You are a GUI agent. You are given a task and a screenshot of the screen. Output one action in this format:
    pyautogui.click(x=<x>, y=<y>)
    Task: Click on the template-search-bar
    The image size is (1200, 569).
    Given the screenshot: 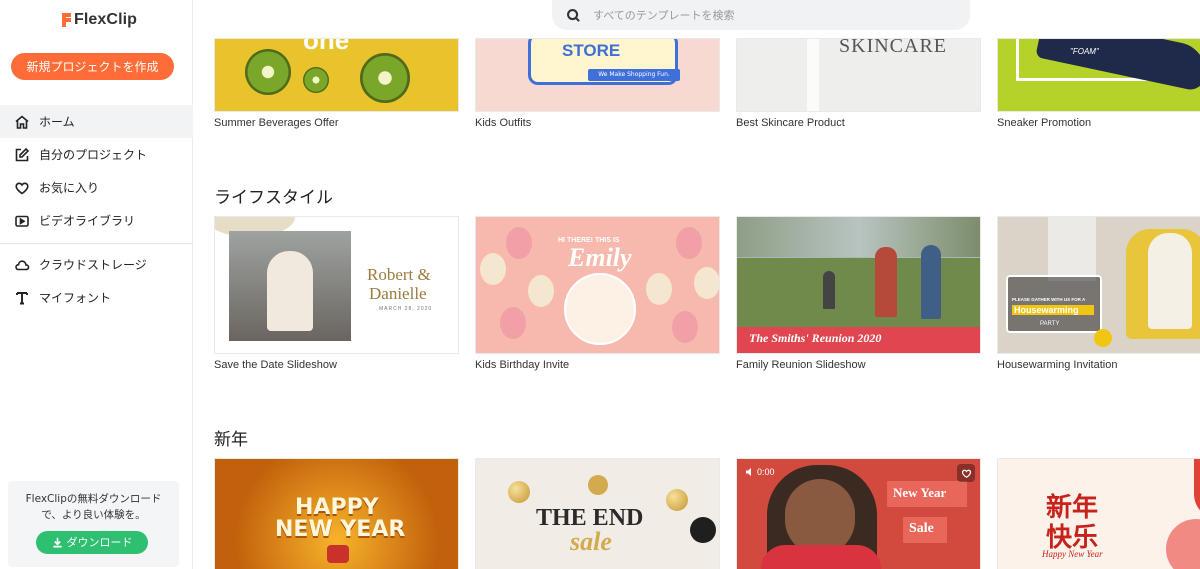 What is the action you would take?
    pyautogui.click(x=761, y=15)
    